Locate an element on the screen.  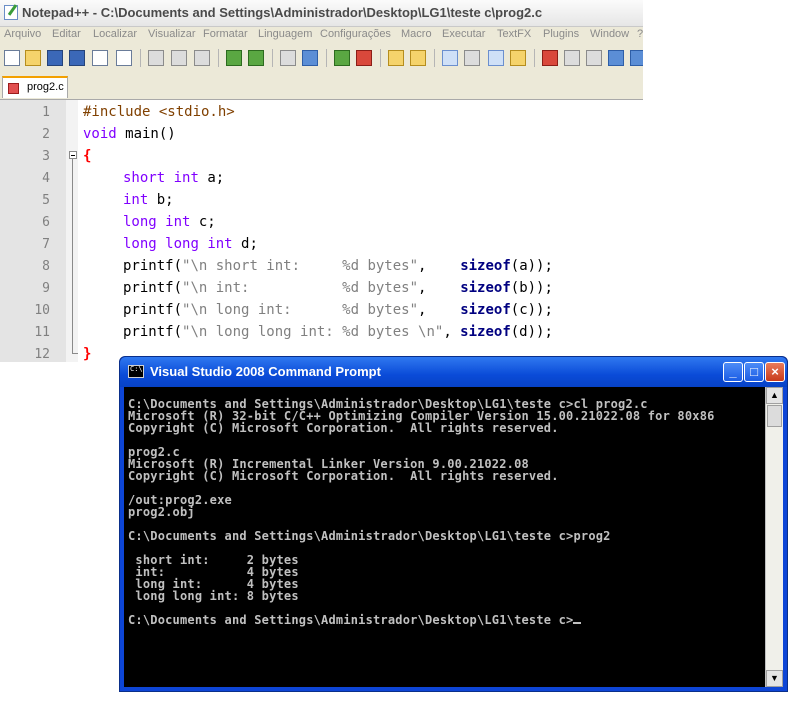
menu-localizar: Localizar is located at coordinates (115, 34).